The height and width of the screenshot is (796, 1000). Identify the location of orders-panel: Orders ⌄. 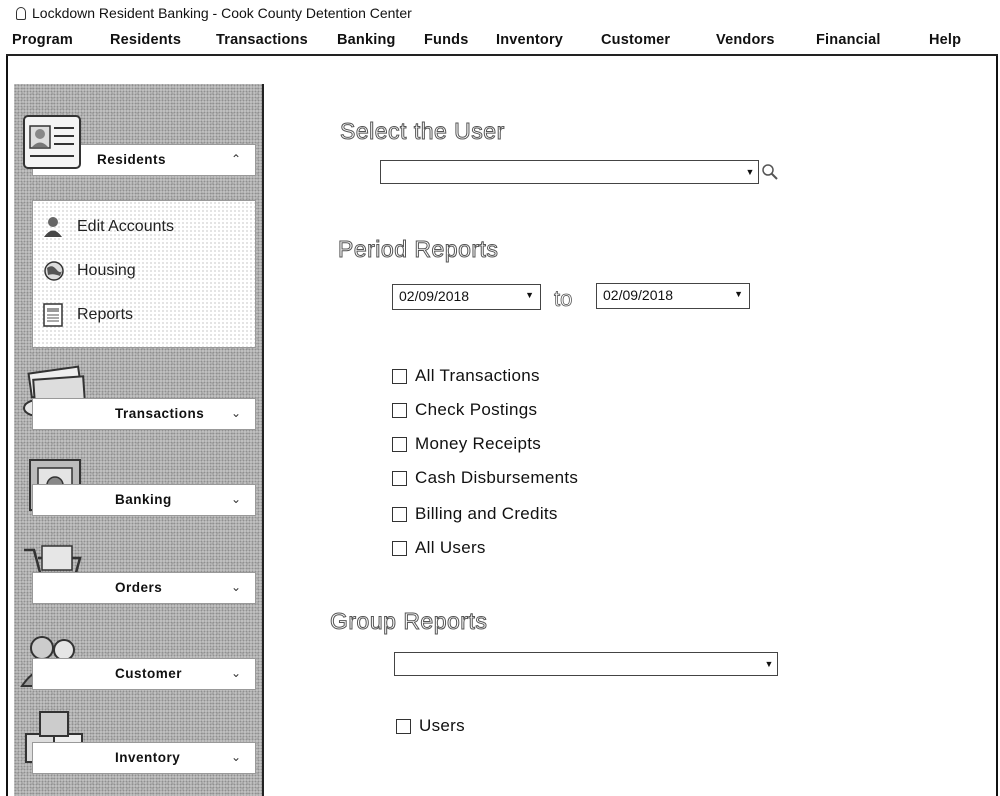
(144, 588).